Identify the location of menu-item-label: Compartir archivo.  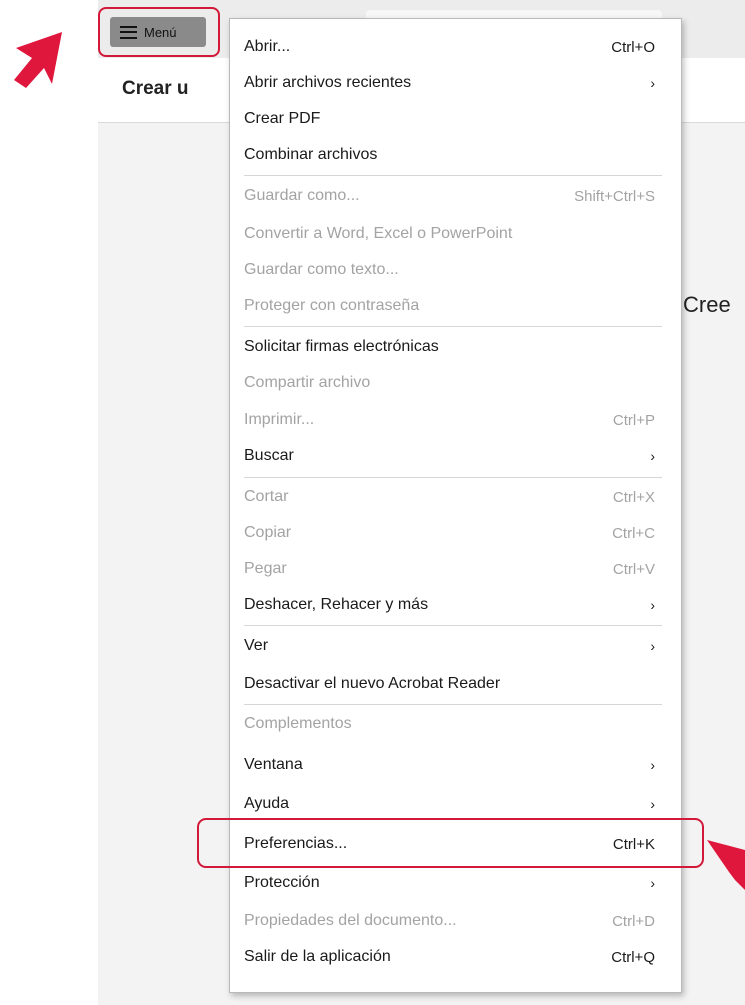
(307, 382).